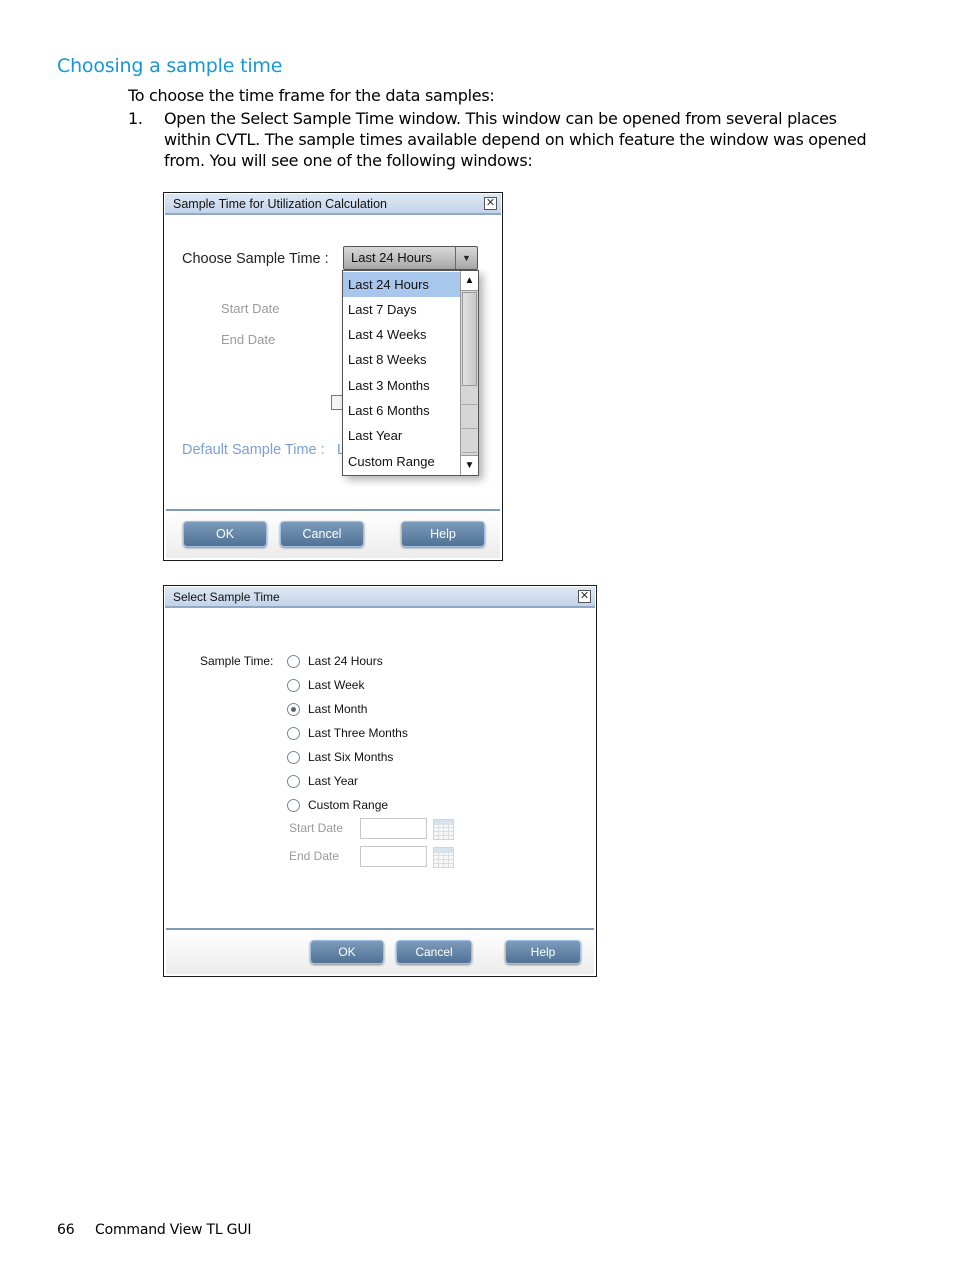 The image size is (954, 1271). Describe the element at coordinates (336, 685) in the screenshot. I see `radio-label: Last Week` at that location.